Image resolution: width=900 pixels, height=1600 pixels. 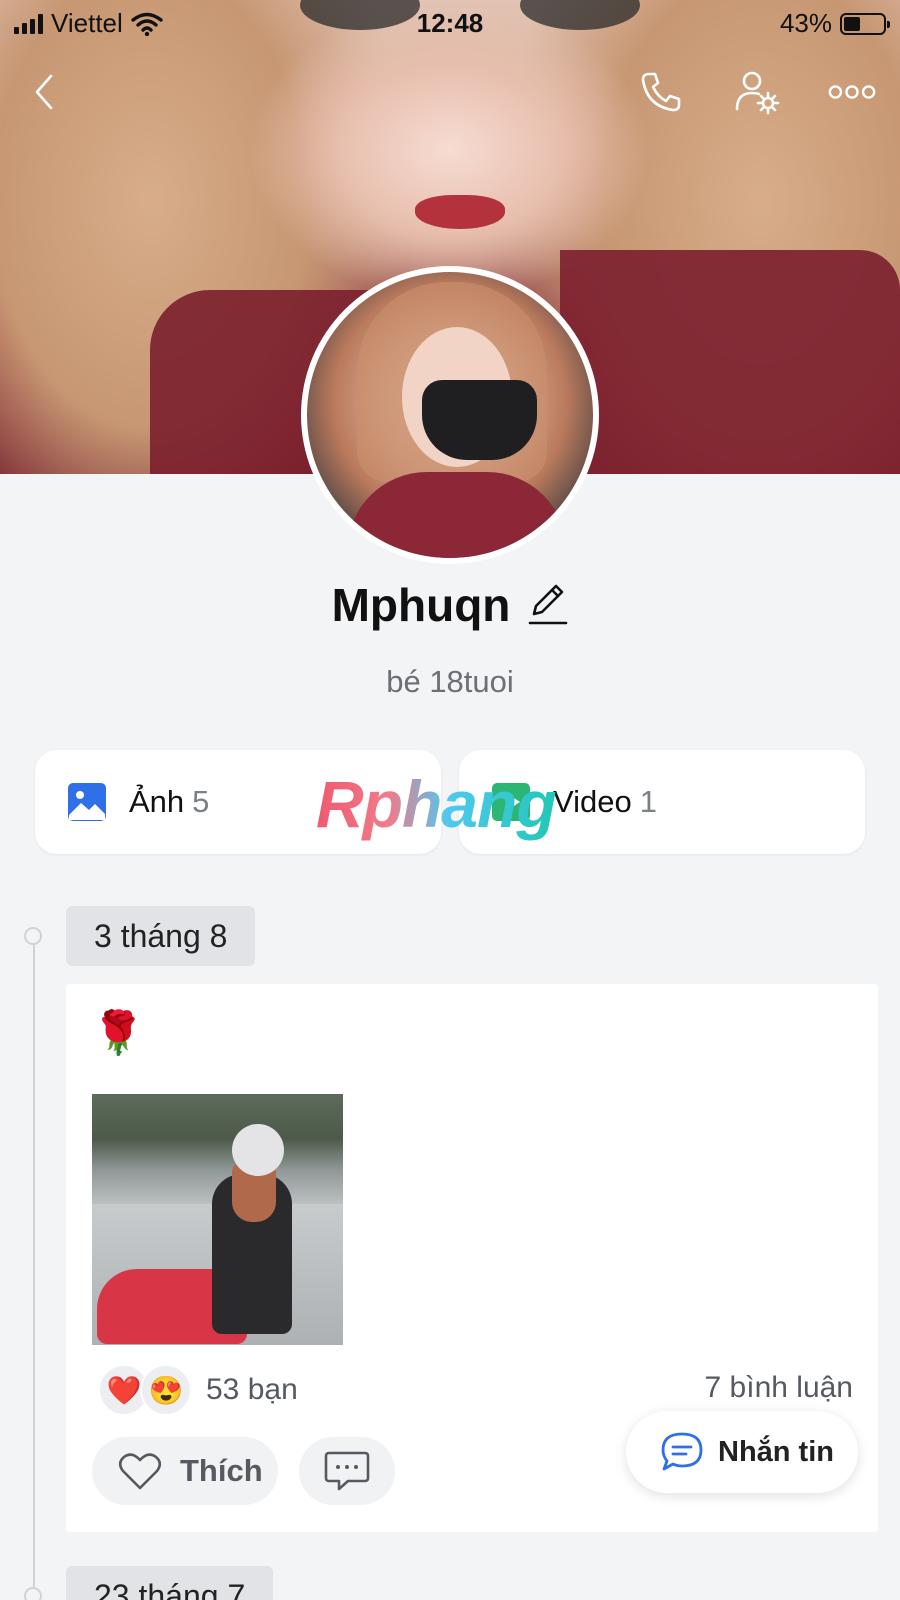 What do you see at coordinates (421, 605) in the screenshot?
I see `profile-name: Mphuqn` at bounding box center [421, 605].